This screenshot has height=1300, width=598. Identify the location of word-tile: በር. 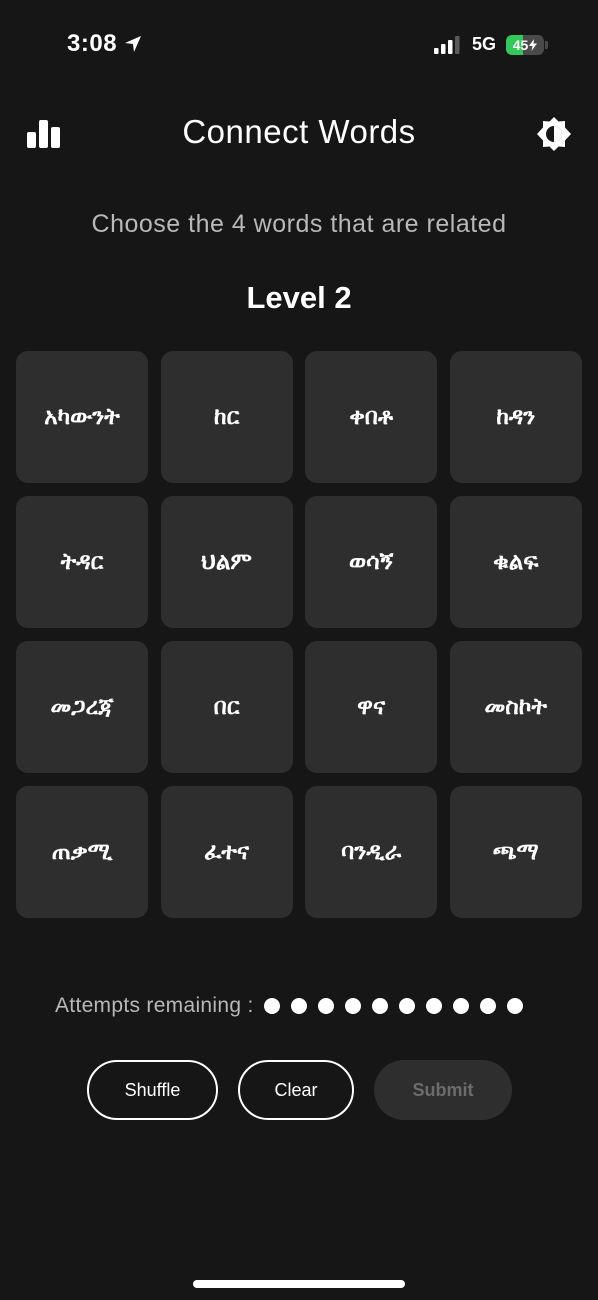
(226, 707).